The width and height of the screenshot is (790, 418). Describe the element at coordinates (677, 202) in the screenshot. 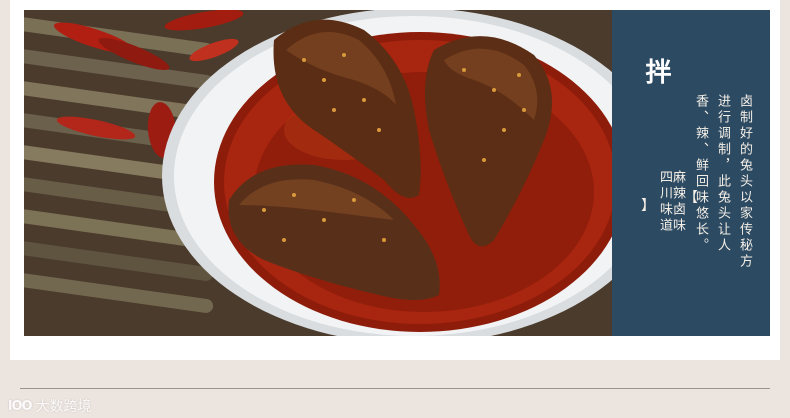

I see `subtitle-part1: 麻辣卤味` at that location.